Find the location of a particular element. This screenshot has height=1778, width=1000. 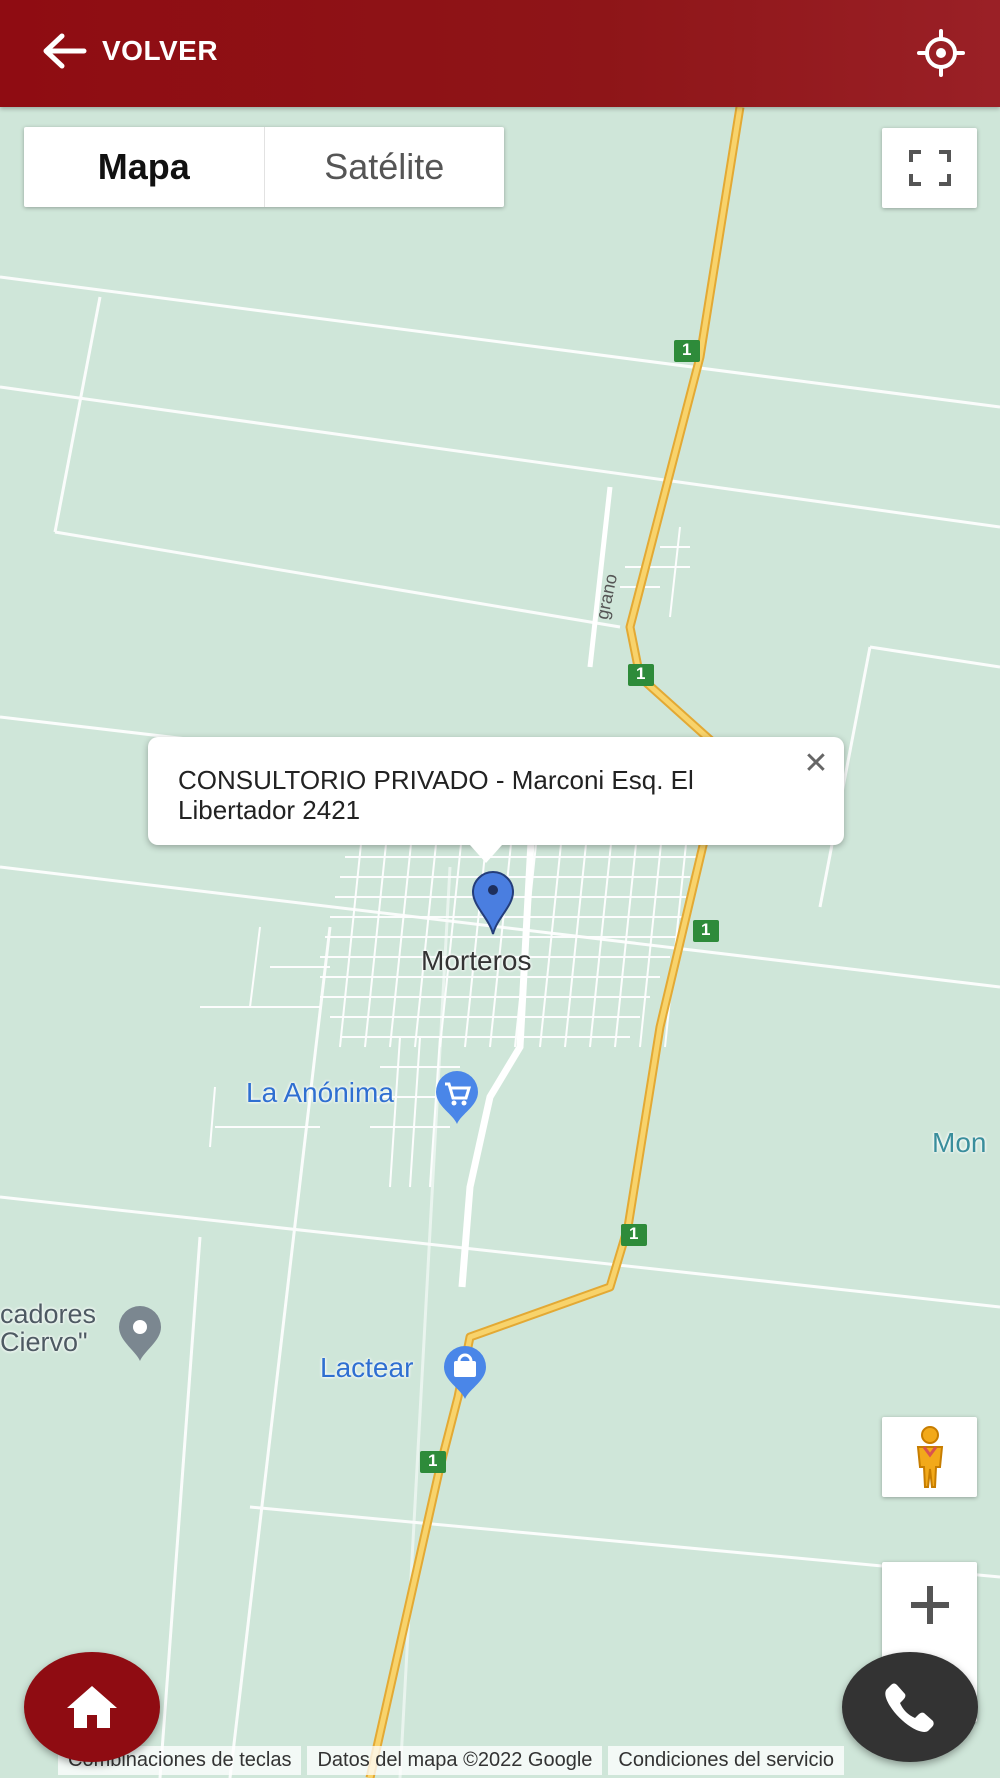

phone-icon is located at coordinates (909, 1707).